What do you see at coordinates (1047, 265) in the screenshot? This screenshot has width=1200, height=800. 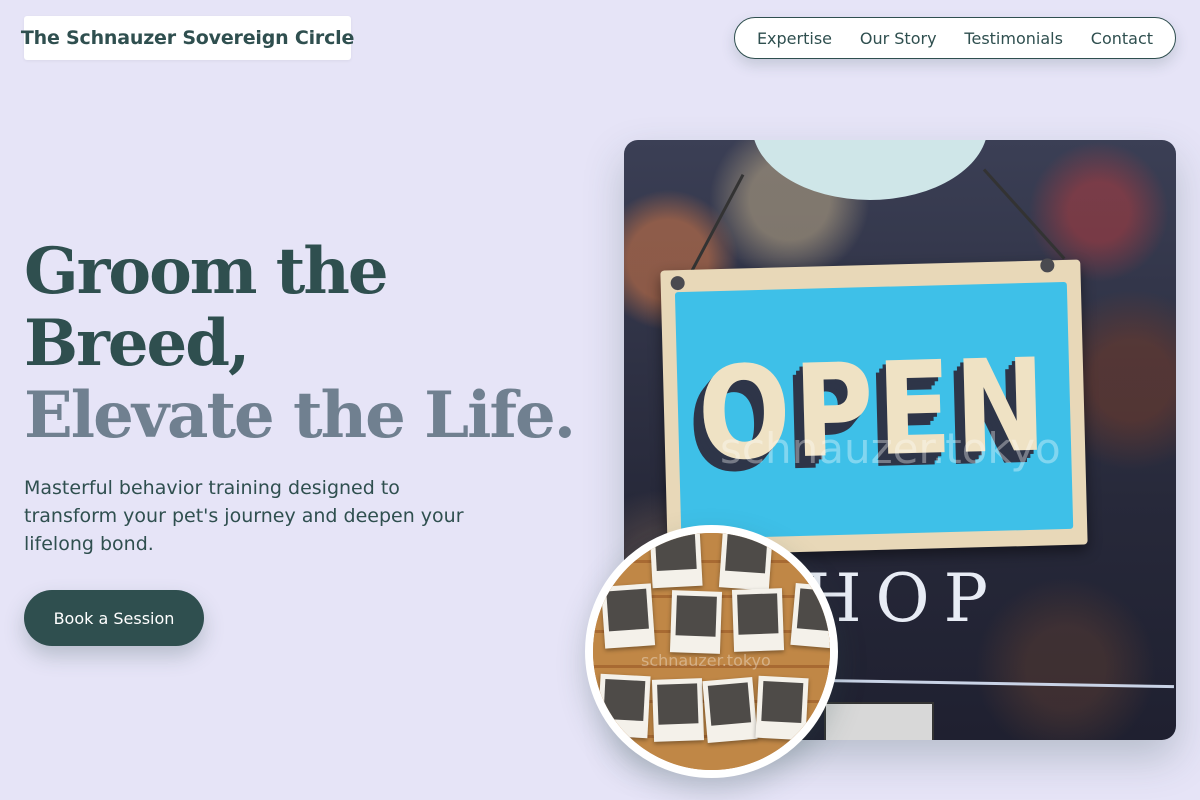 I see `sign-hole-right` at bounding box center [1047, 265].